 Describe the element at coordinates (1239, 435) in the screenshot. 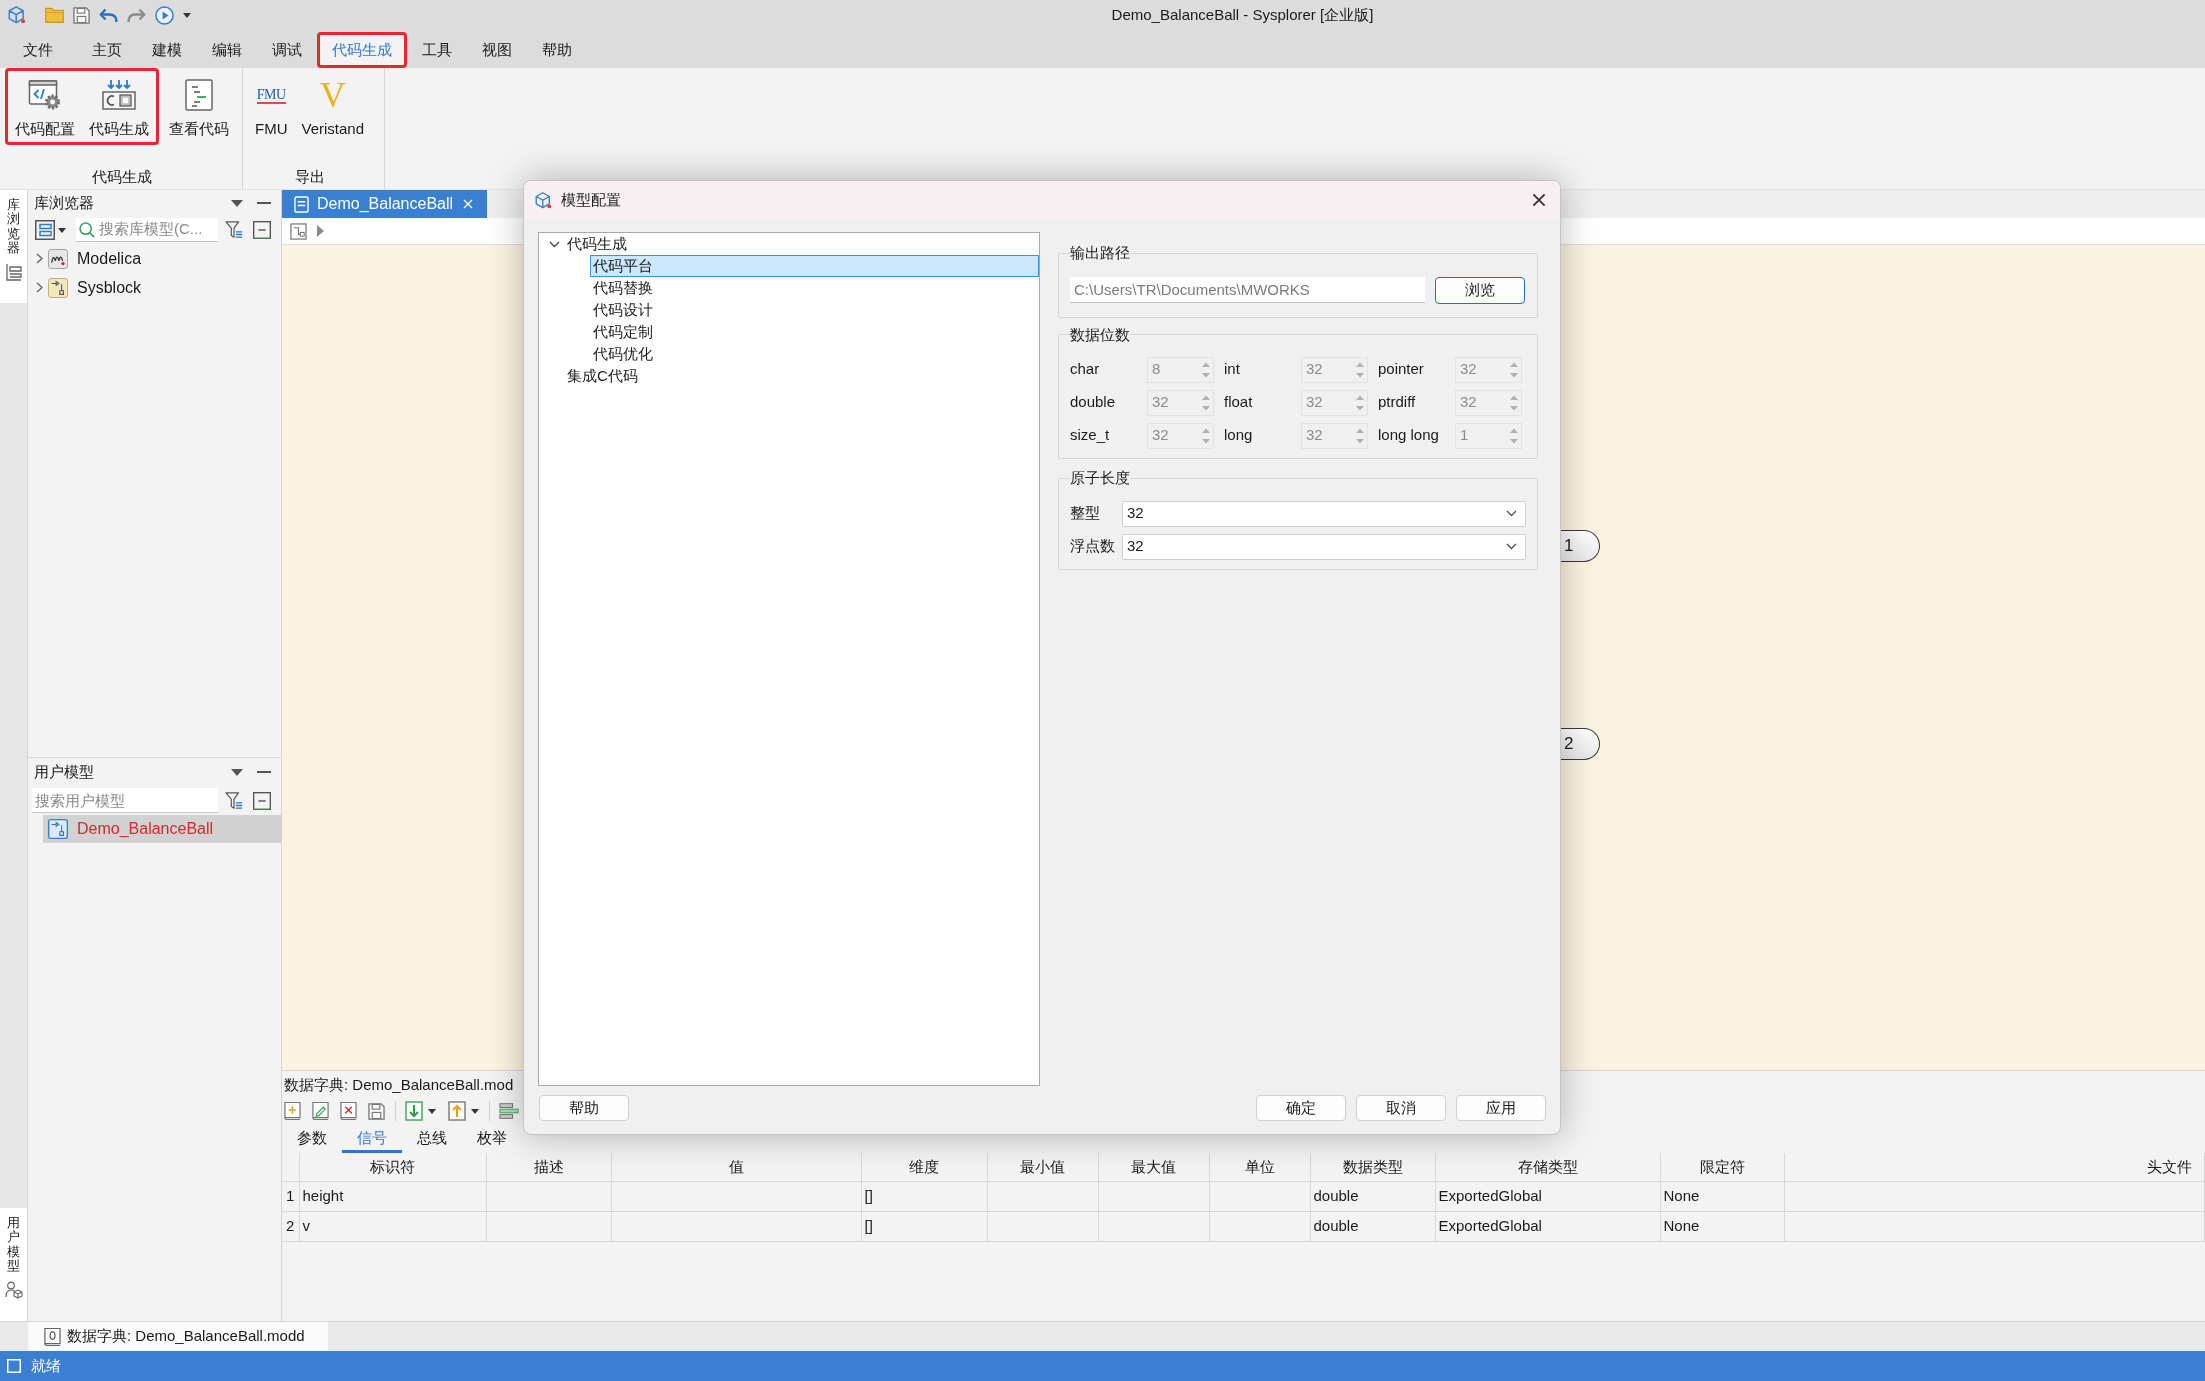

I see `field-label: long` at that location.